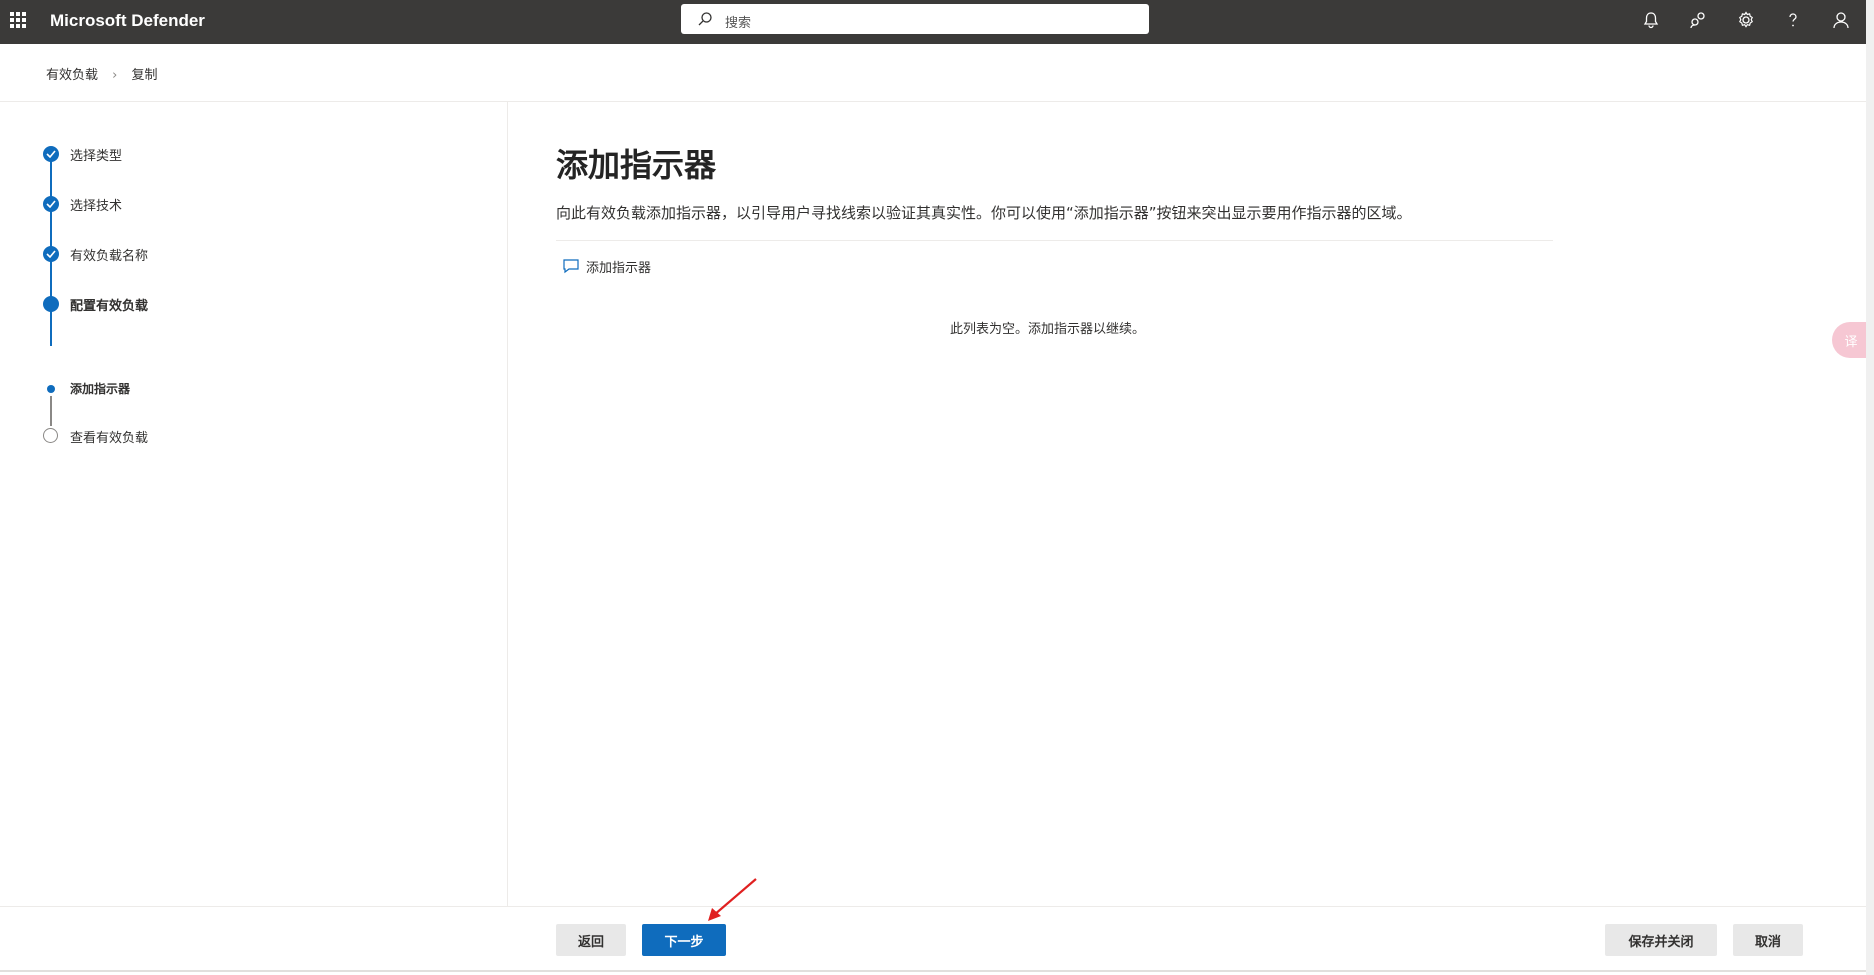  Describe the element at coordinates (619, 268) in the screenshot. I see `add-indicator-label: 添加指示器` at that location.